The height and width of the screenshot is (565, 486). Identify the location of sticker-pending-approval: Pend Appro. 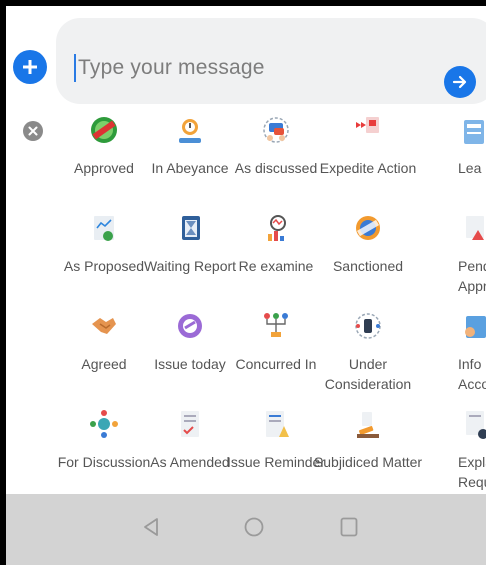
(461, 252).